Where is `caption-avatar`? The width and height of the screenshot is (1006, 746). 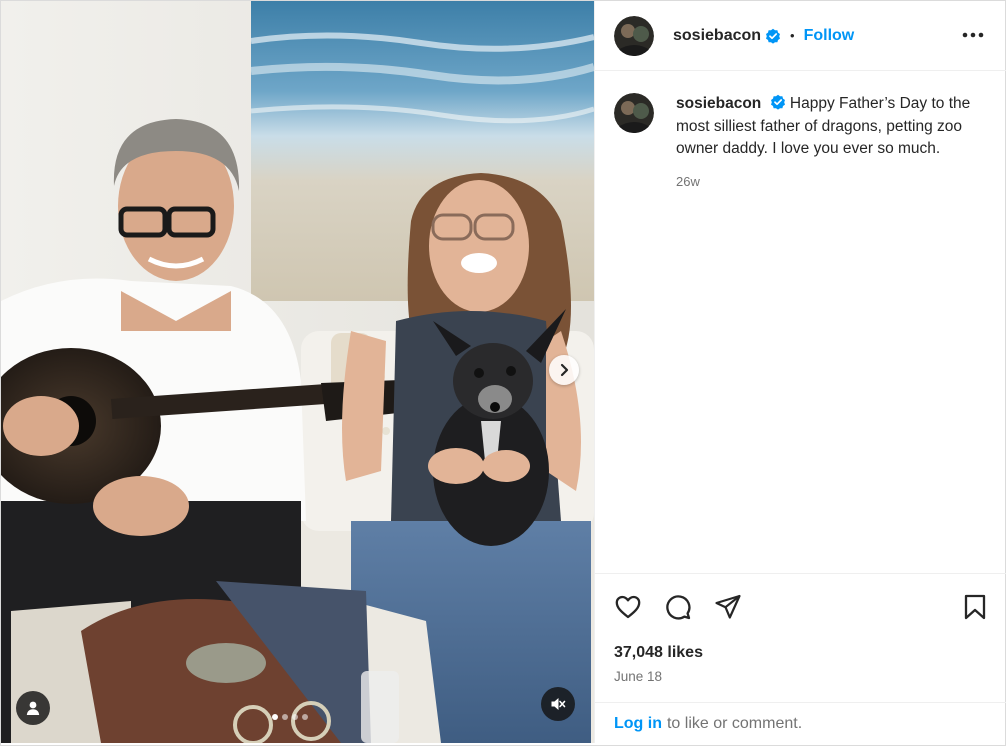
caption-avatar is located at coordinates (634, 113).